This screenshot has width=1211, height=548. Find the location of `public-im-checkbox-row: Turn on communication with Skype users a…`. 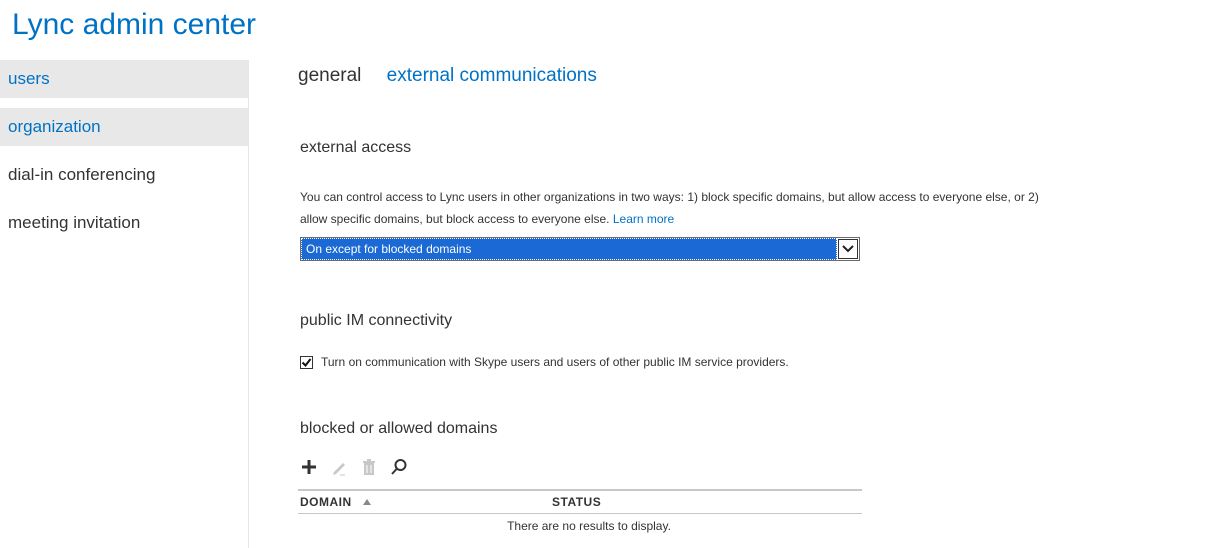

public-im-checkbox-row: Turn on communication with Skype users a… is located at coordinates (544, 362).